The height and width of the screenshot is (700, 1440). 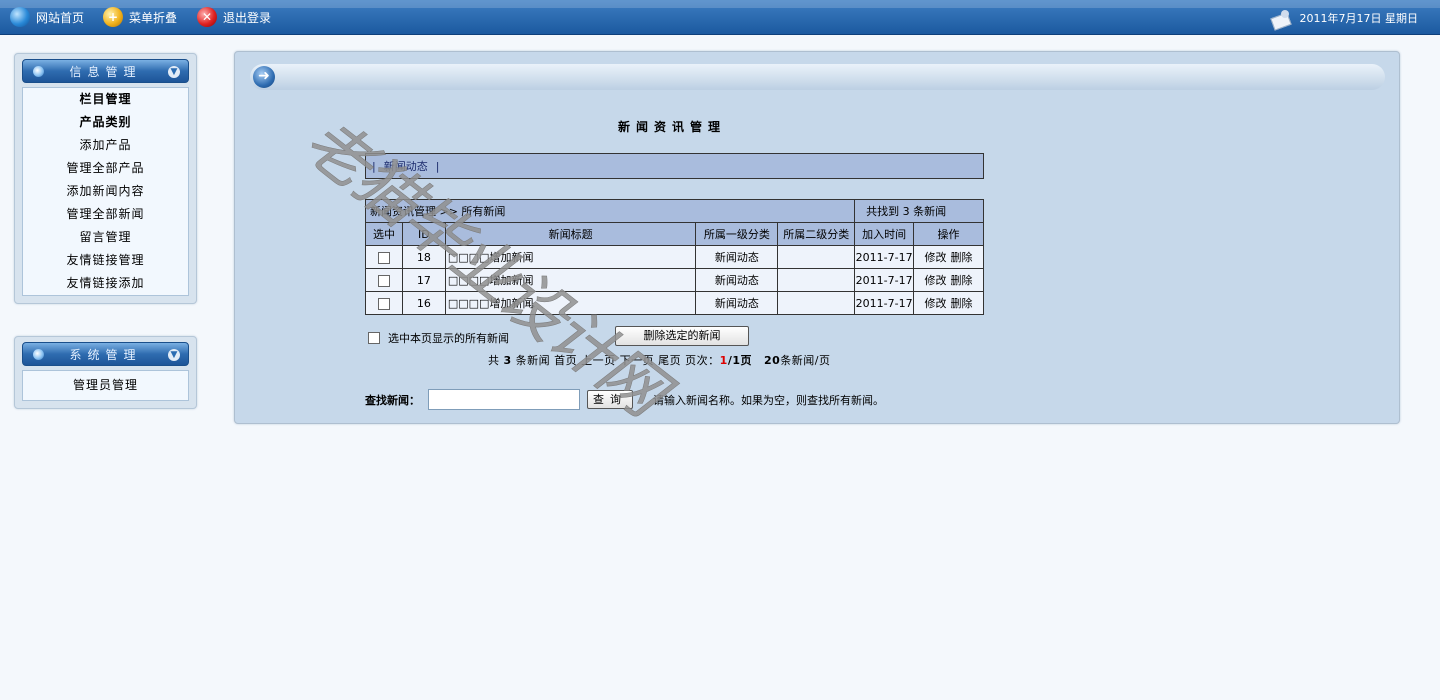 What do you see at coordinates (682, 336) in the screenshot?
I see `delete-selected-button: 删除选定的新闻` at bounding box center [682, 336].